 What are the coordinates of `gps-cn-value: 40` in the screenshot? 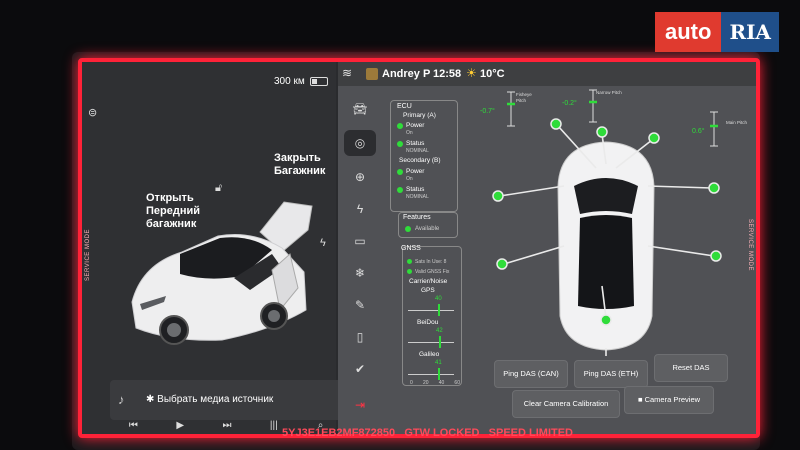 It's located at (438, 299).